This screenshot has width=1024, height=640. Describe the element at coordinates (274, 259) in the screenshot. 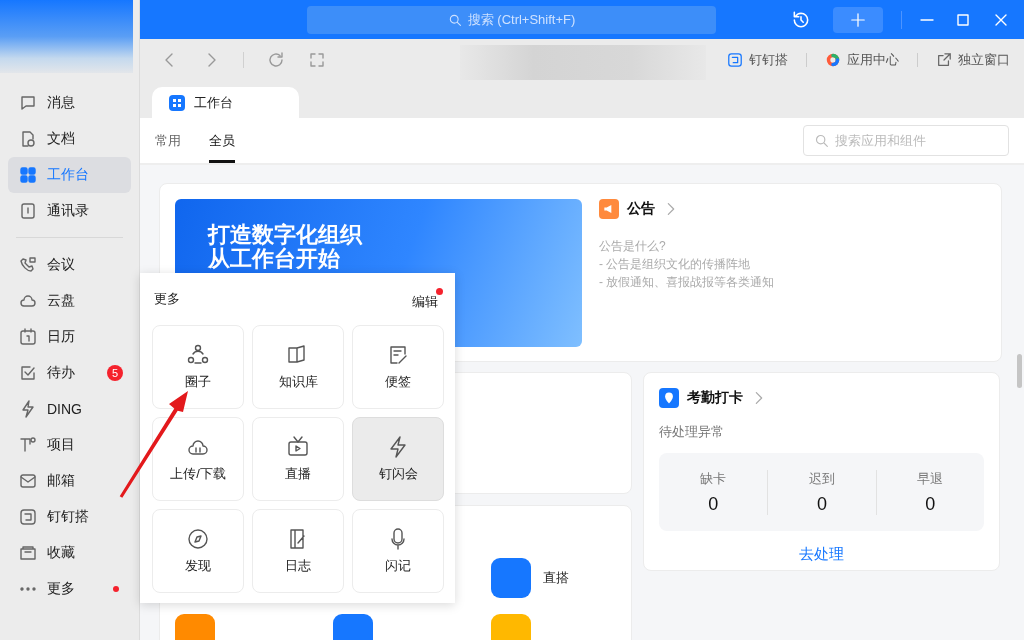

I see `banner-headline: 从工作台开始` at that location.